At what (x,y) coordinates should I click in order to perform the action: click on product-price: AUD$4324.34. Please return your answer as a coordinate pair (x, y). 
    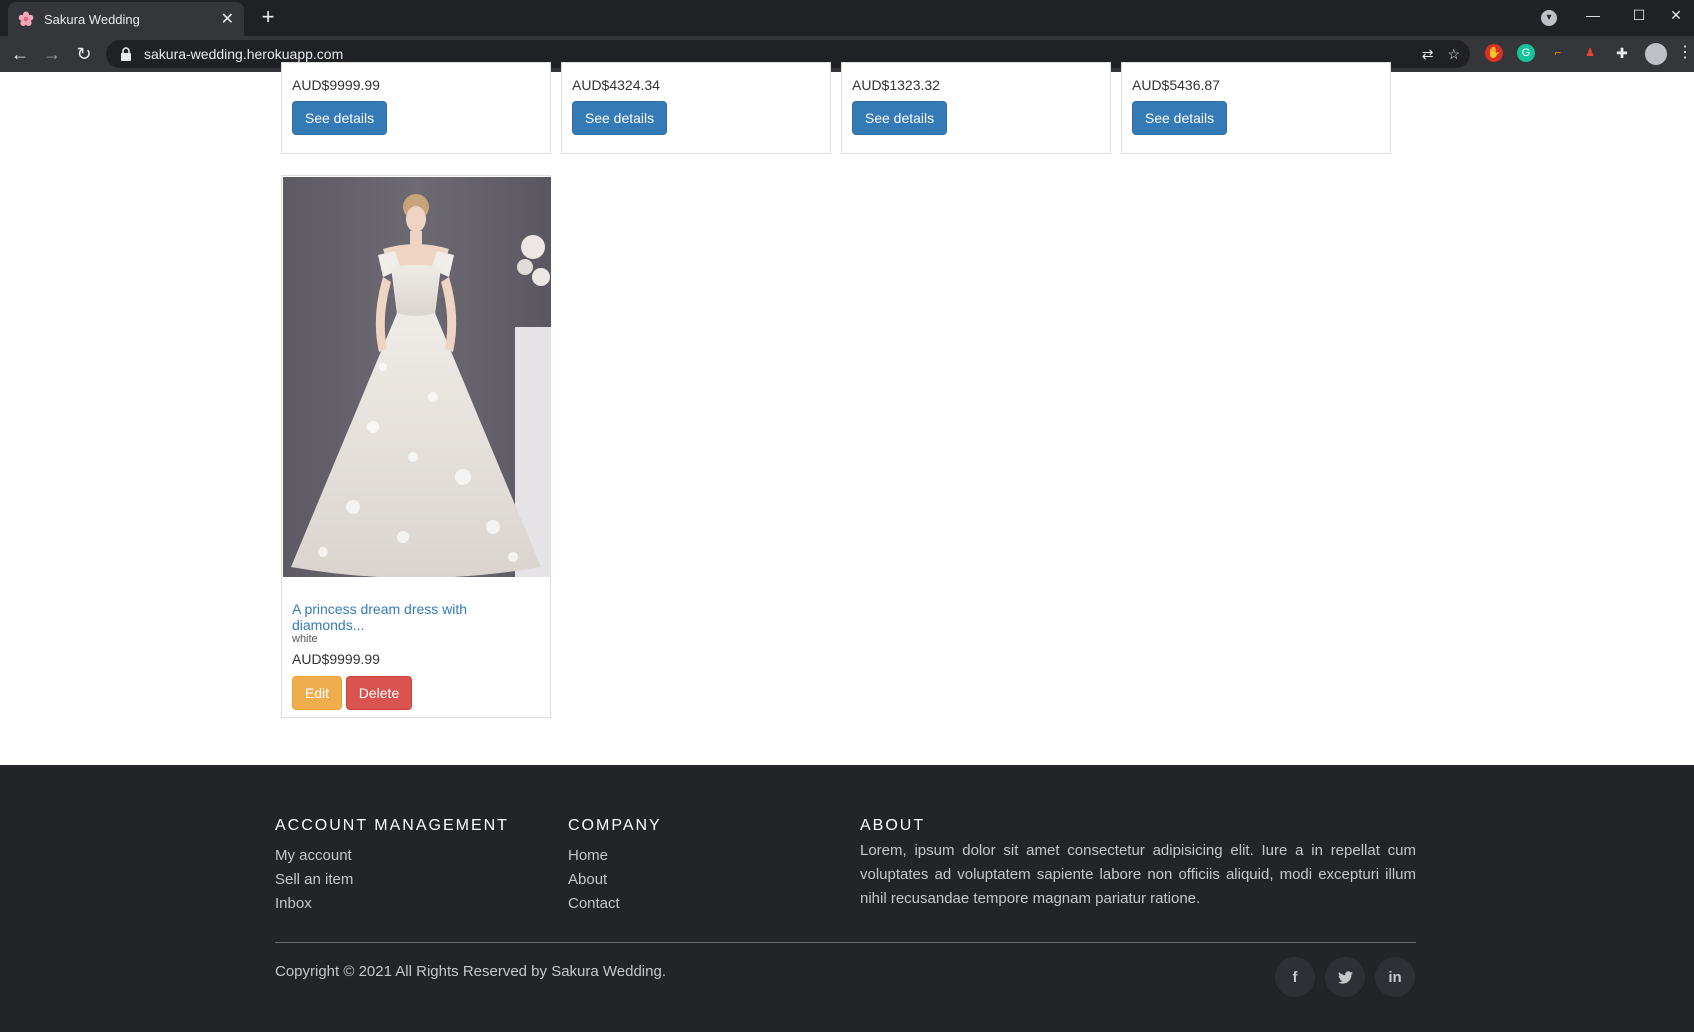
    Looking at the image, I should click on (616, 85).